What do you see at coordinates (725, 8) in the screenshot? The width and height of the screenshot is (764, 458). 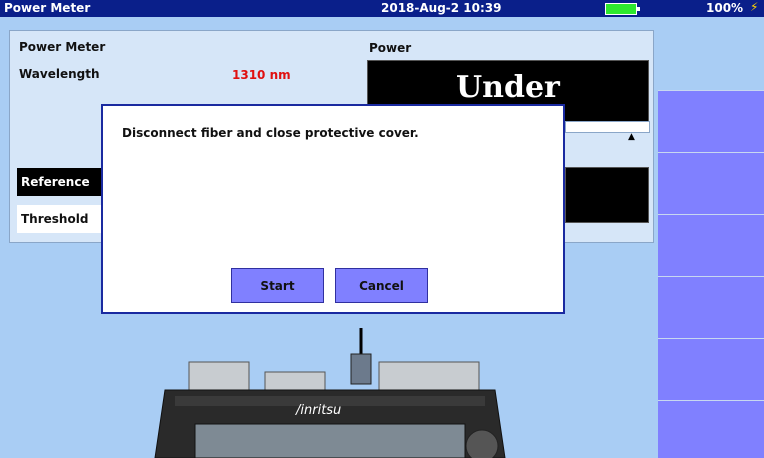 I see `battery-percent: 100%` at bounding box center [725, 8].